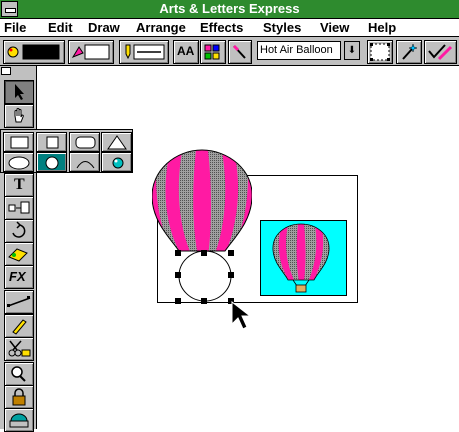  What do you see at coordinates (303, 258) in the screenshot?
I see `balloon-preview-image` at bounding box center [303, 258].